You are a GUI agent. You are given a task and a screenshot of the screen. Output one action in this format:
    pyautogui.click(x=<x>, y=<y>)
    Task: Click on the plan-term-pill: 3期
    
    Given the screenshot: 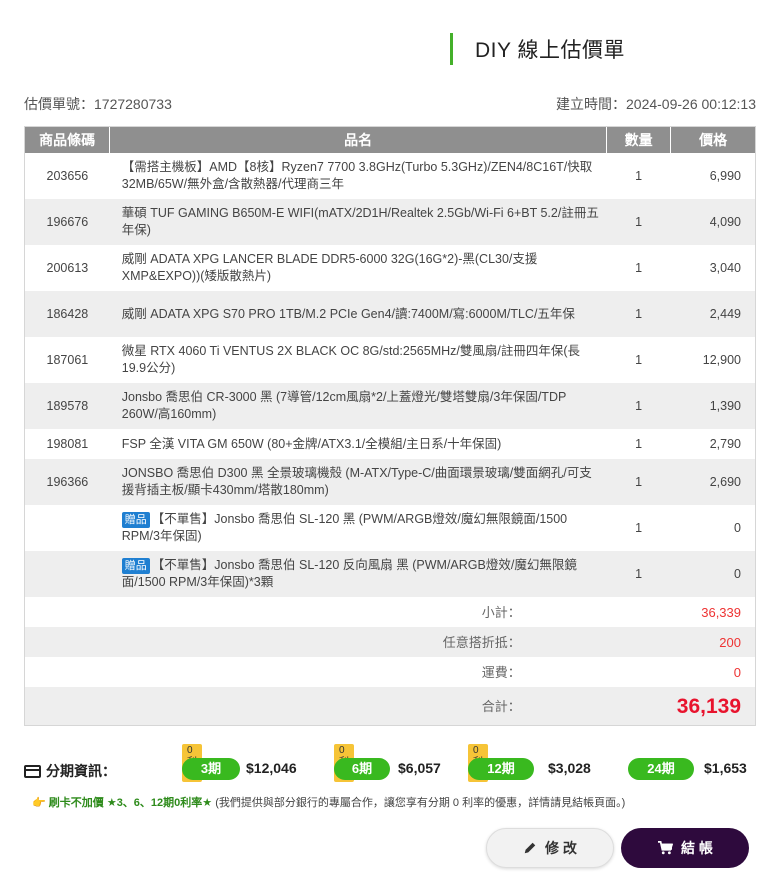 What is the action you would take?
    pyautogui.click(x=211, y=769)
    